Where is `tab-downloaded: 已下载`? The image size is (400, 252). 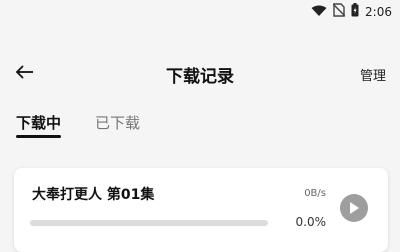 tab-downloaded: 已下载 is located at coordinates (117, 128).